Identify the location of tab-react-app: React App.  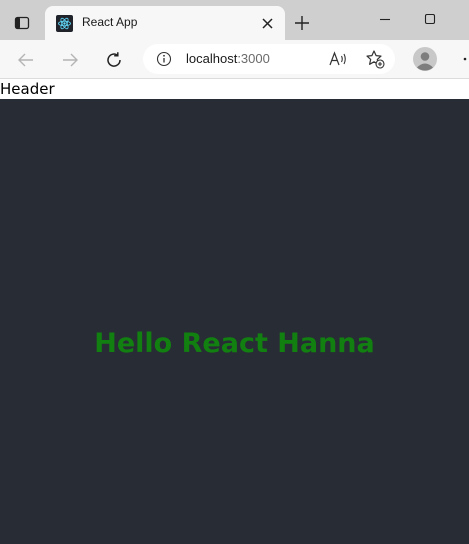
(165, 23).